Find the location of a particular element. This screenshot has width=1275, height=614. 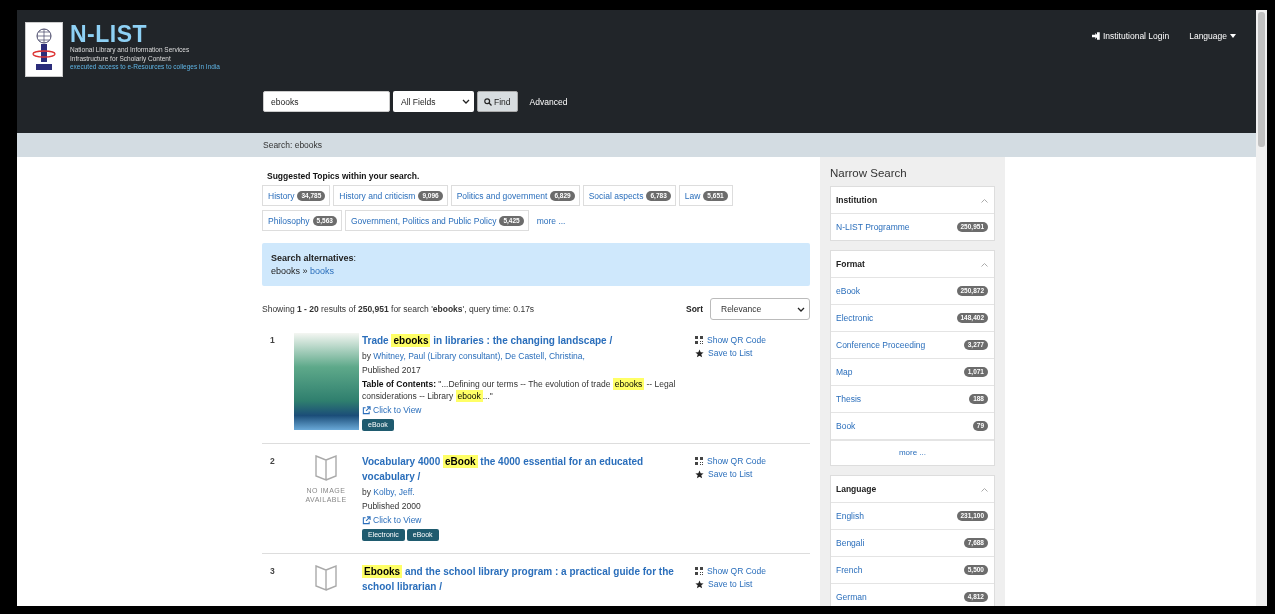

result-title-link: Ebooks and the school library program : a practical guide for the school librarian / is located at coordinates (528, 579).